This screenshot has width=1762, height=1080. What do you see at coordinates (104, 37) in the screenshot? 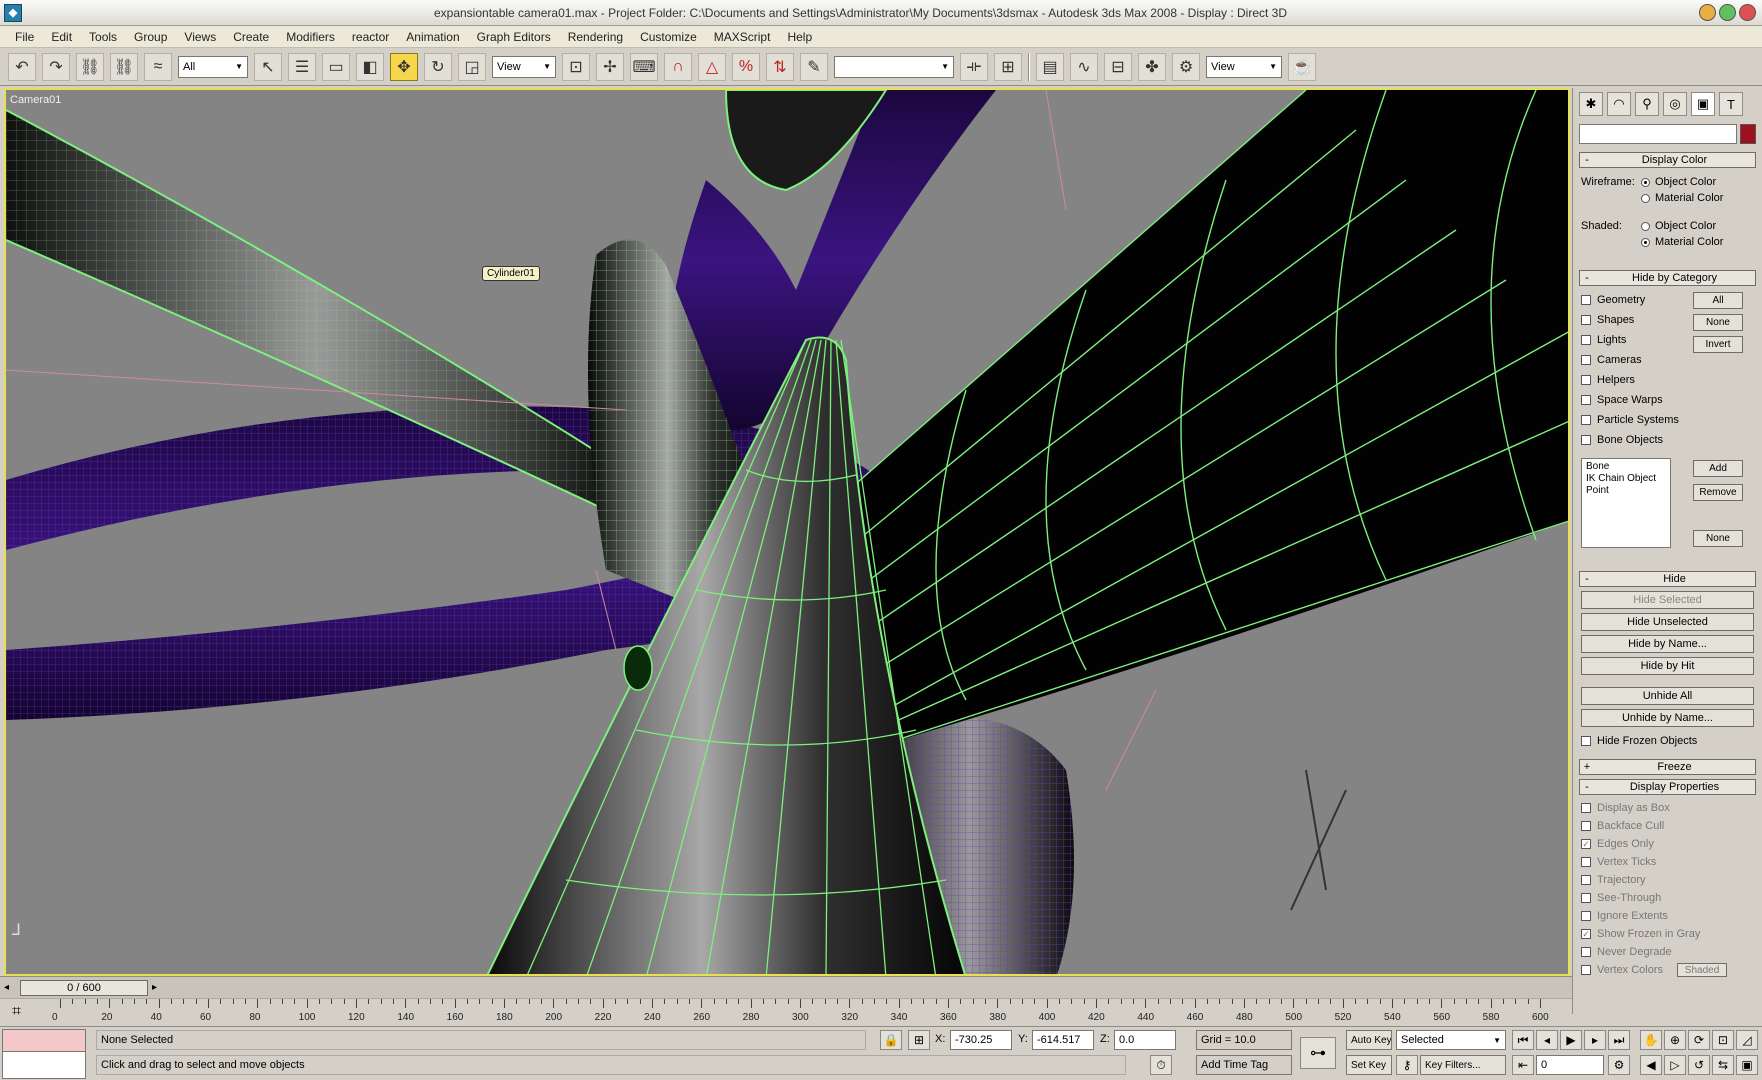
I see `menu-tools: Tools` at bounding box center [104, 37].